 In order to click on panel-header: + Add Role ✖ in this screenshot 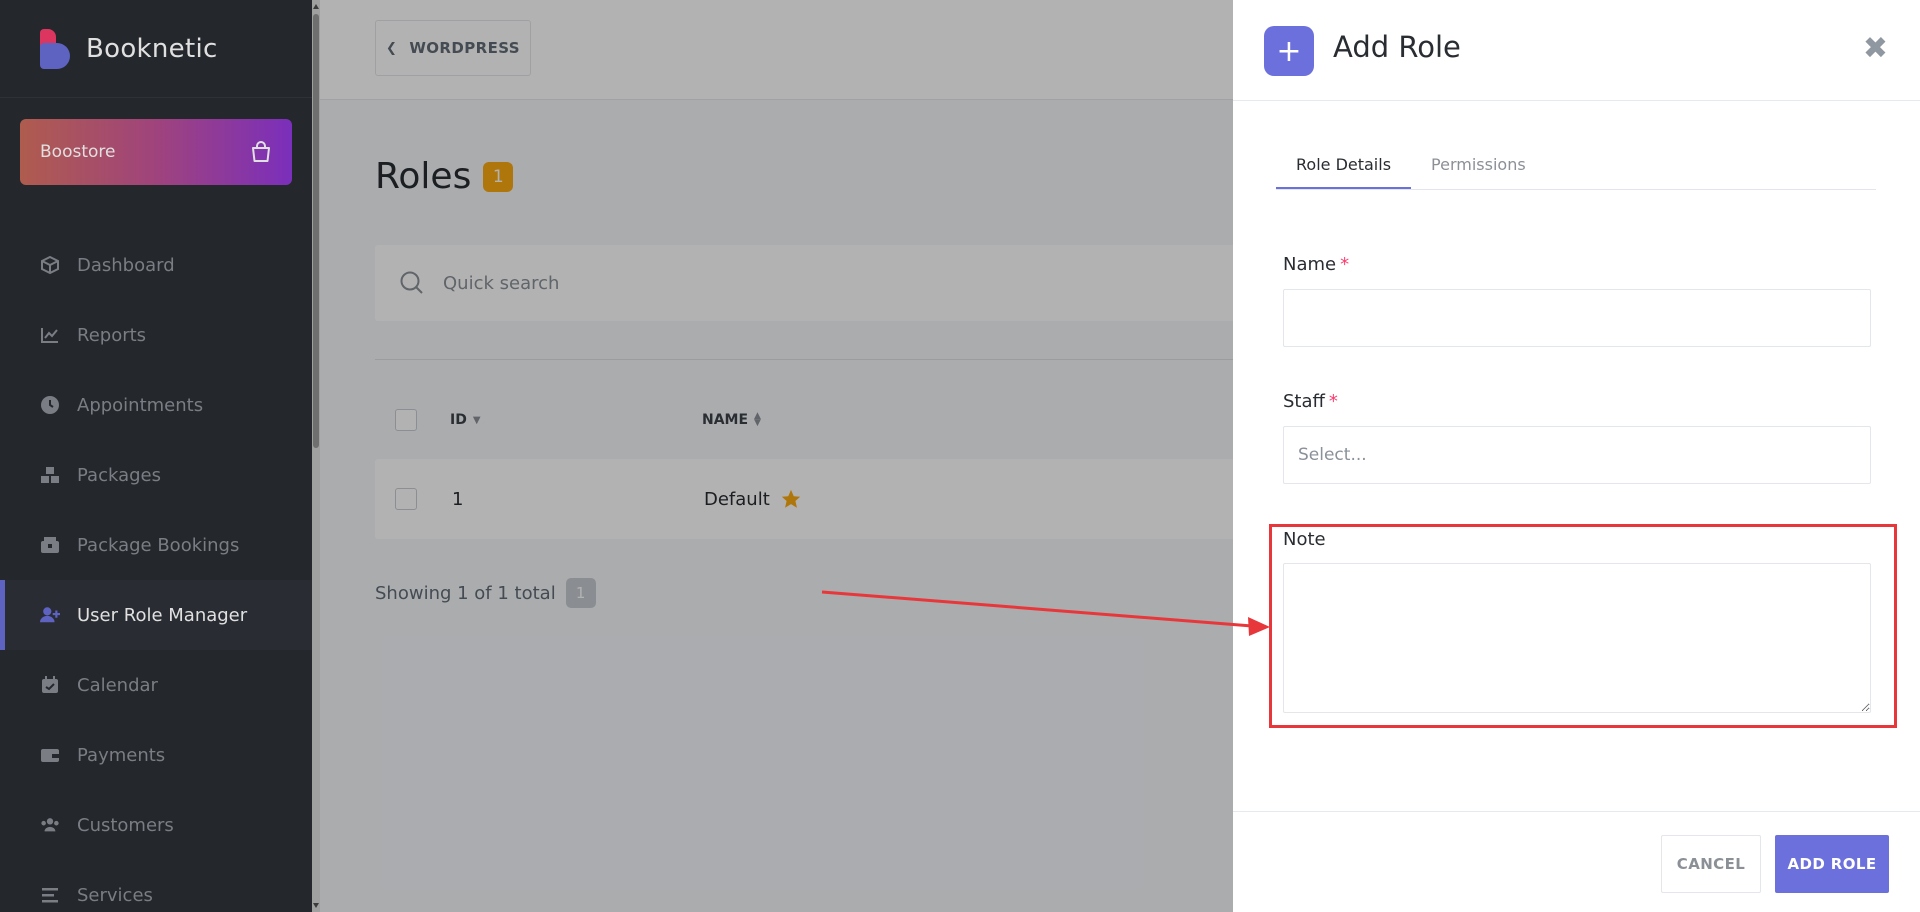, I will do `click(1576, 50)`.